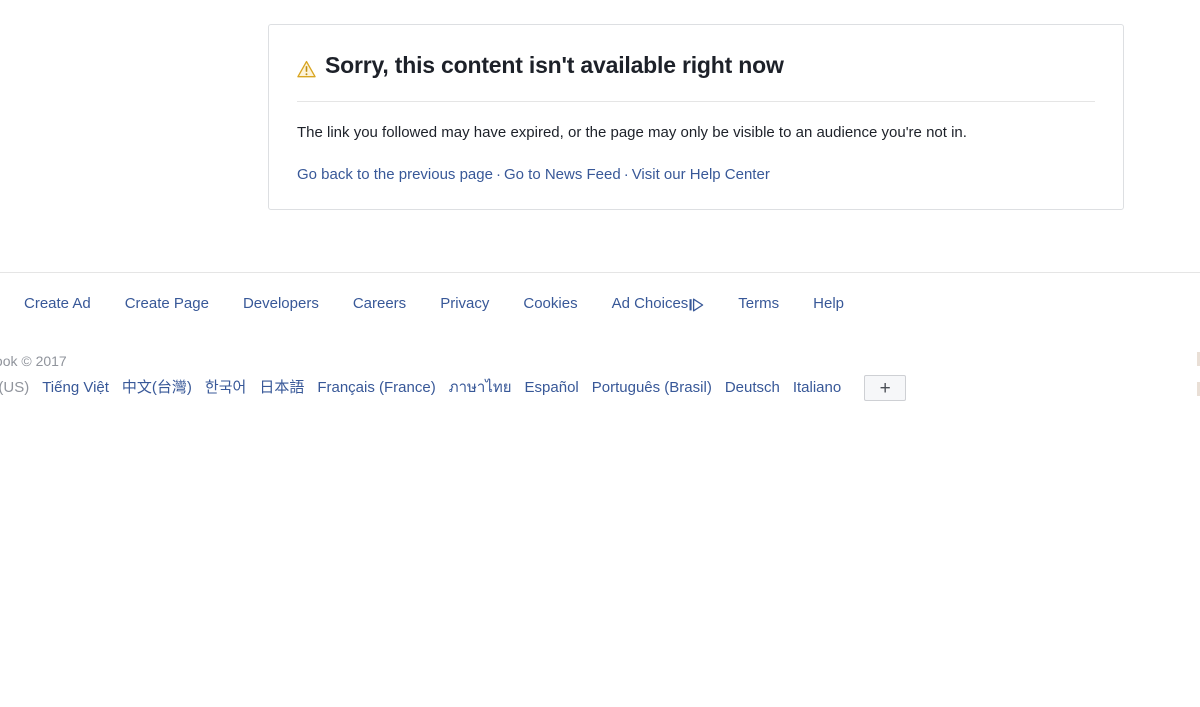  Describe the element at coordinates (376, 388) in the screenshot. I see `language-item-francais-france: Français (France)` at that location.